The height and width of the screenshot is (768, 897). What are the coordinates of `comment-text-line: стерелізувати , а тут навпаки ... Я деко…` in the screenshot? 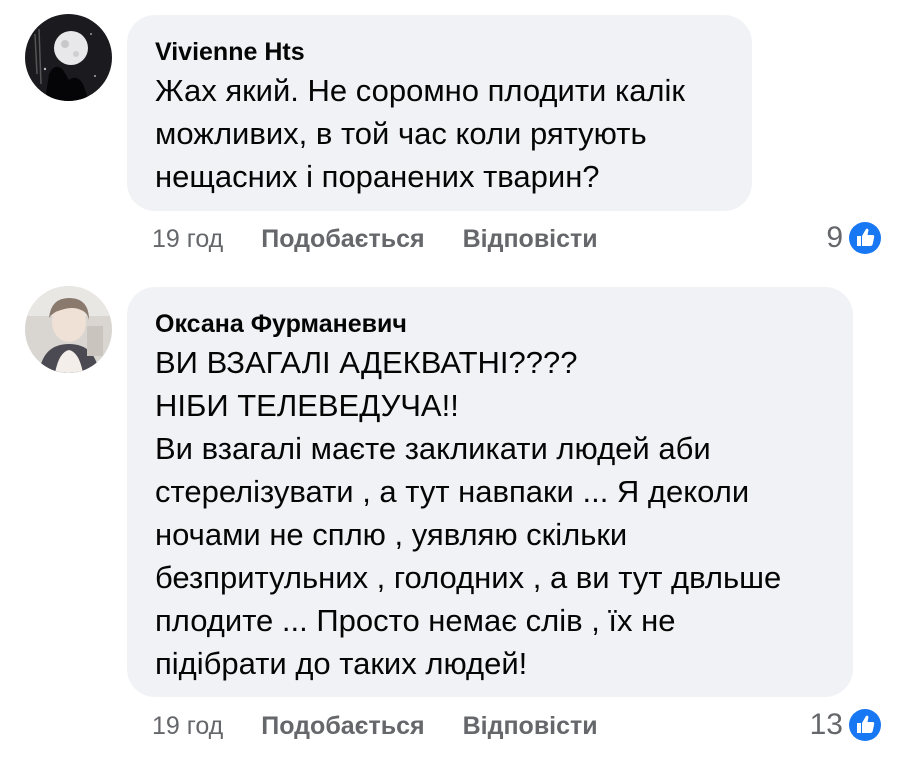 It's located at (452, 491).